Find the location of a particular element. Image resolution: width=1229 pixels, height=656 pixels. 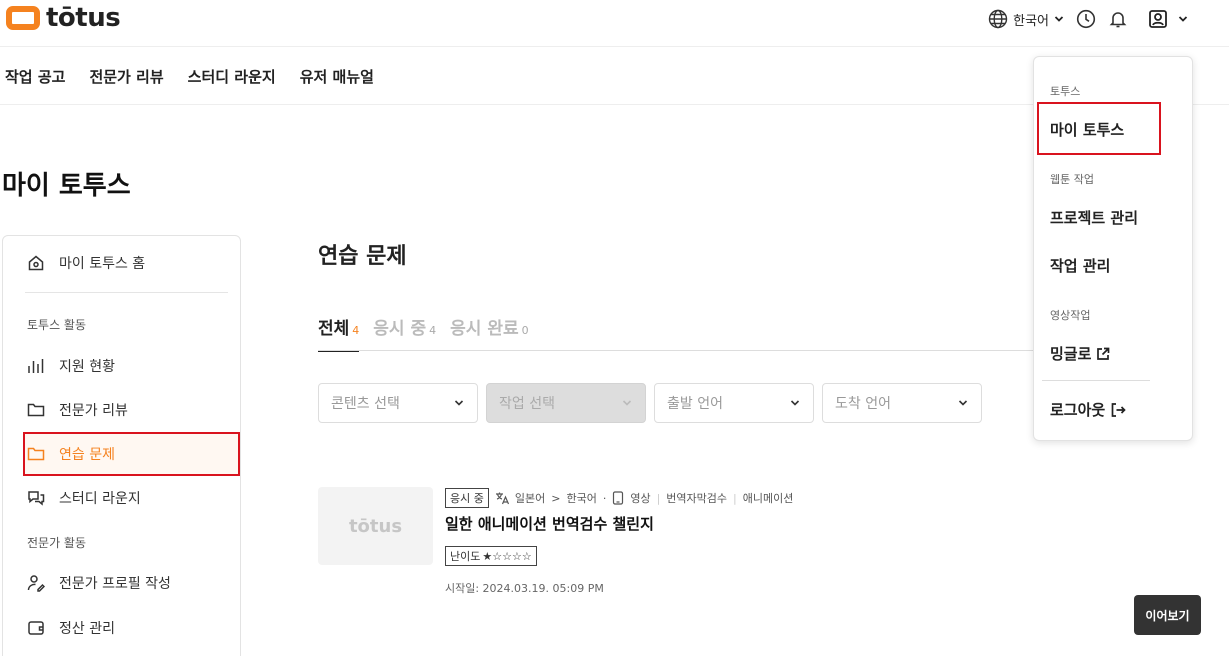

source-language: 일본어 is located at coordinates (530, 498).